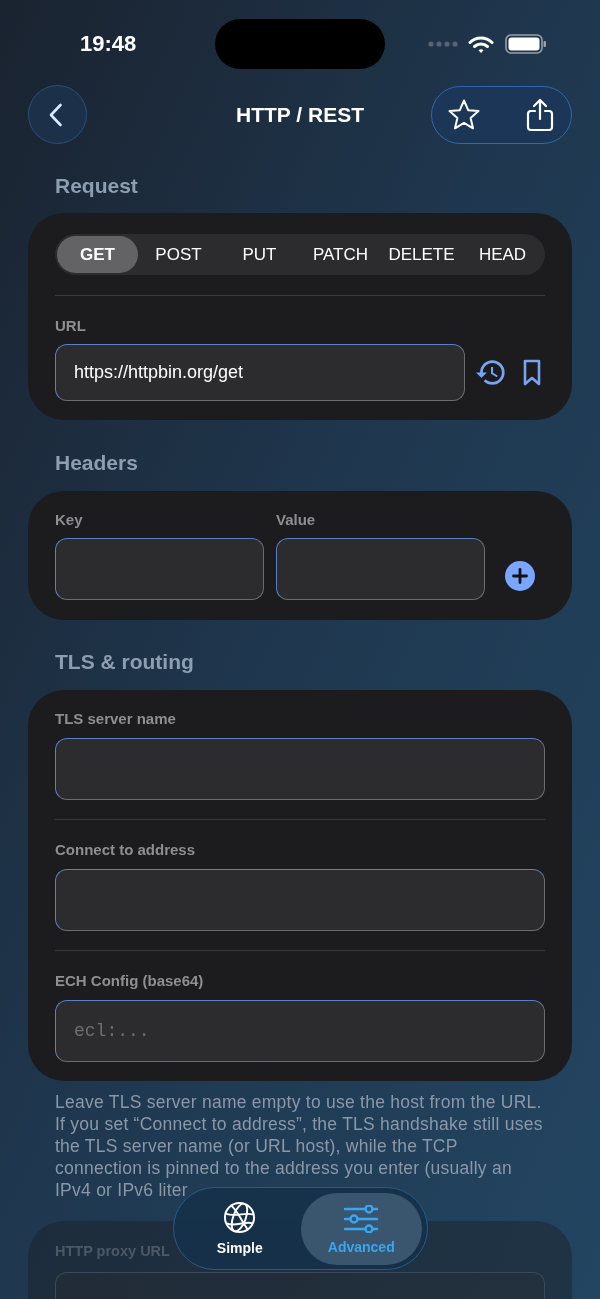 Image resolution: width=600 pixels, height=1299 pixels. What do you see at coordinates (532, 372) in the screenshot?
I see `bookmark-icon` at bounding box center [532, 372].